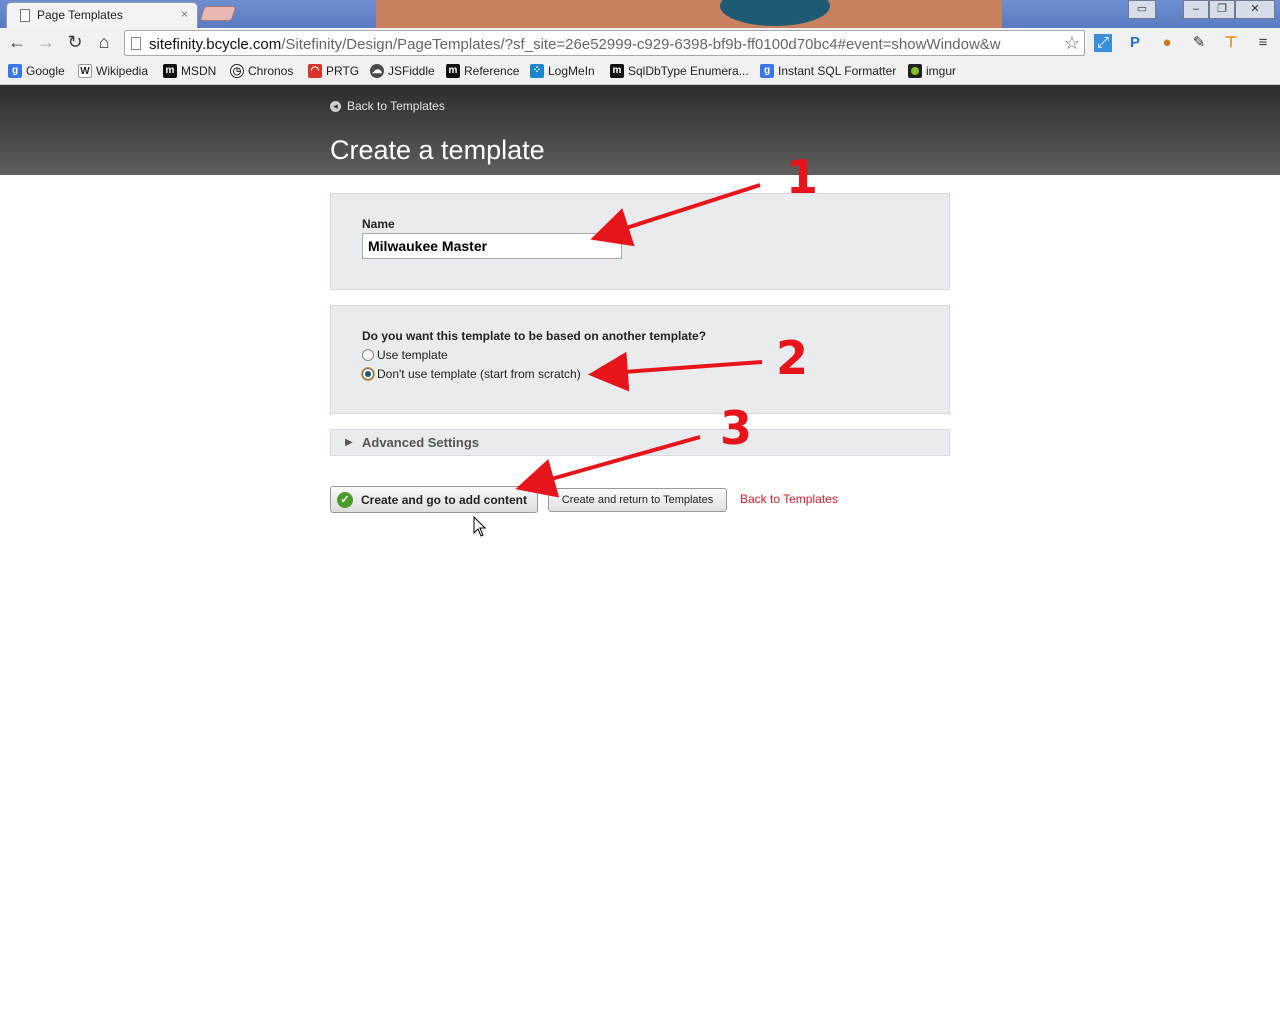 The image size is (1280, 1024). I want to click on tab-close-icon: ×, so click(184, 14).